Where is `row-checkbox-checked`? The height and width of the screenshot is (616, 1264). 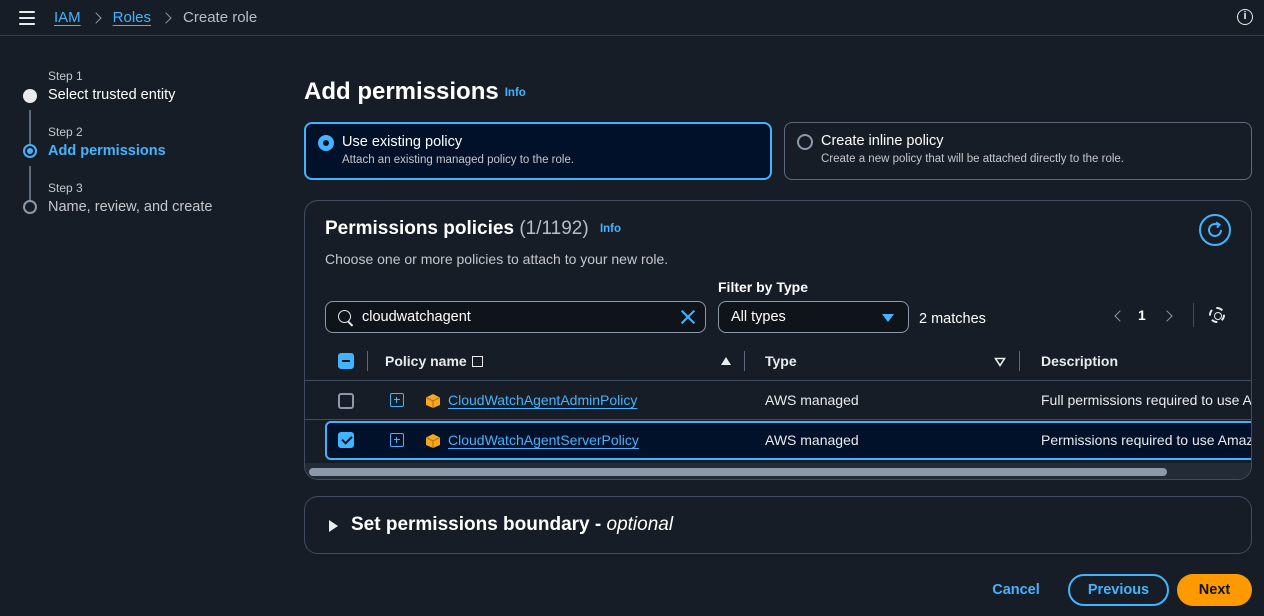
row-checkbox-checked is located at coordinates (346, 440).